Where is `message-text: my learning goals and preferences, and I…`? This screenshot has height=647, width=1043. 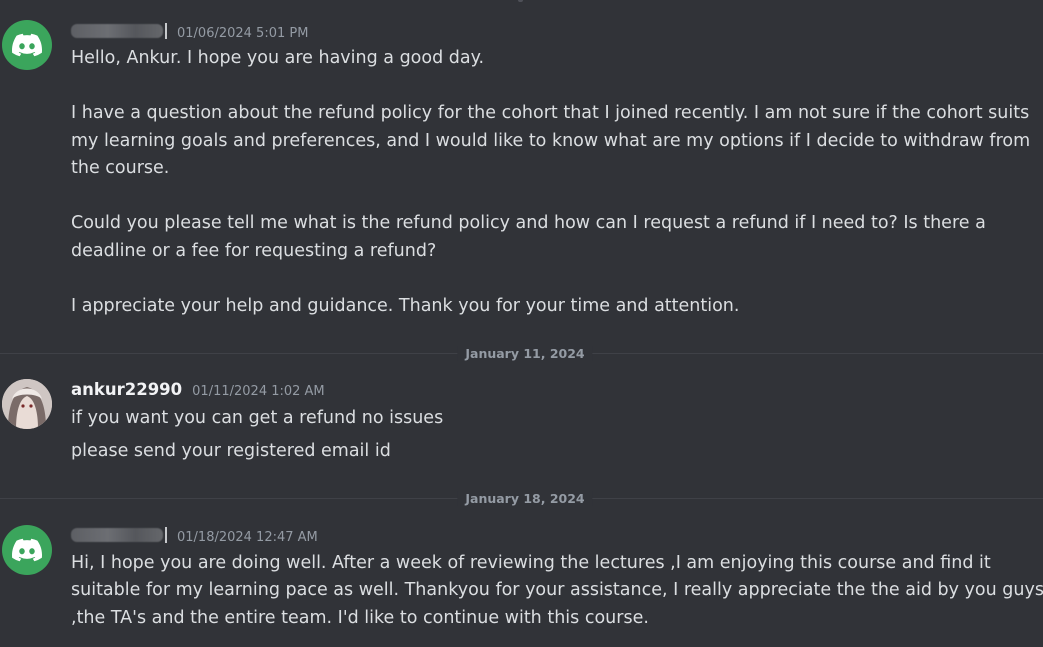
message-text: my learning goals and preferences, and I… is located at coordinates (551, 141).